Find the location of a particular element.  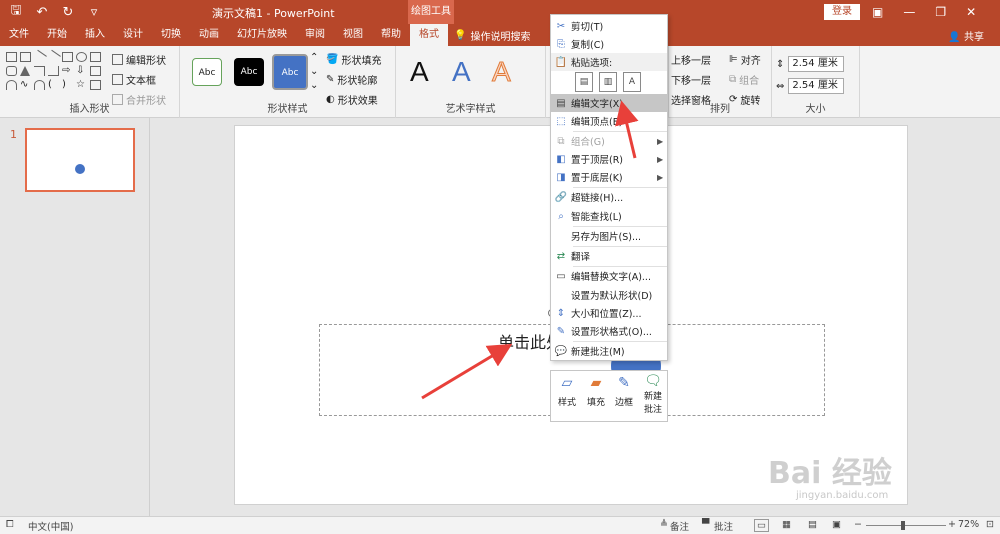

gallery-more-icon is located at coordinates (95, 85).